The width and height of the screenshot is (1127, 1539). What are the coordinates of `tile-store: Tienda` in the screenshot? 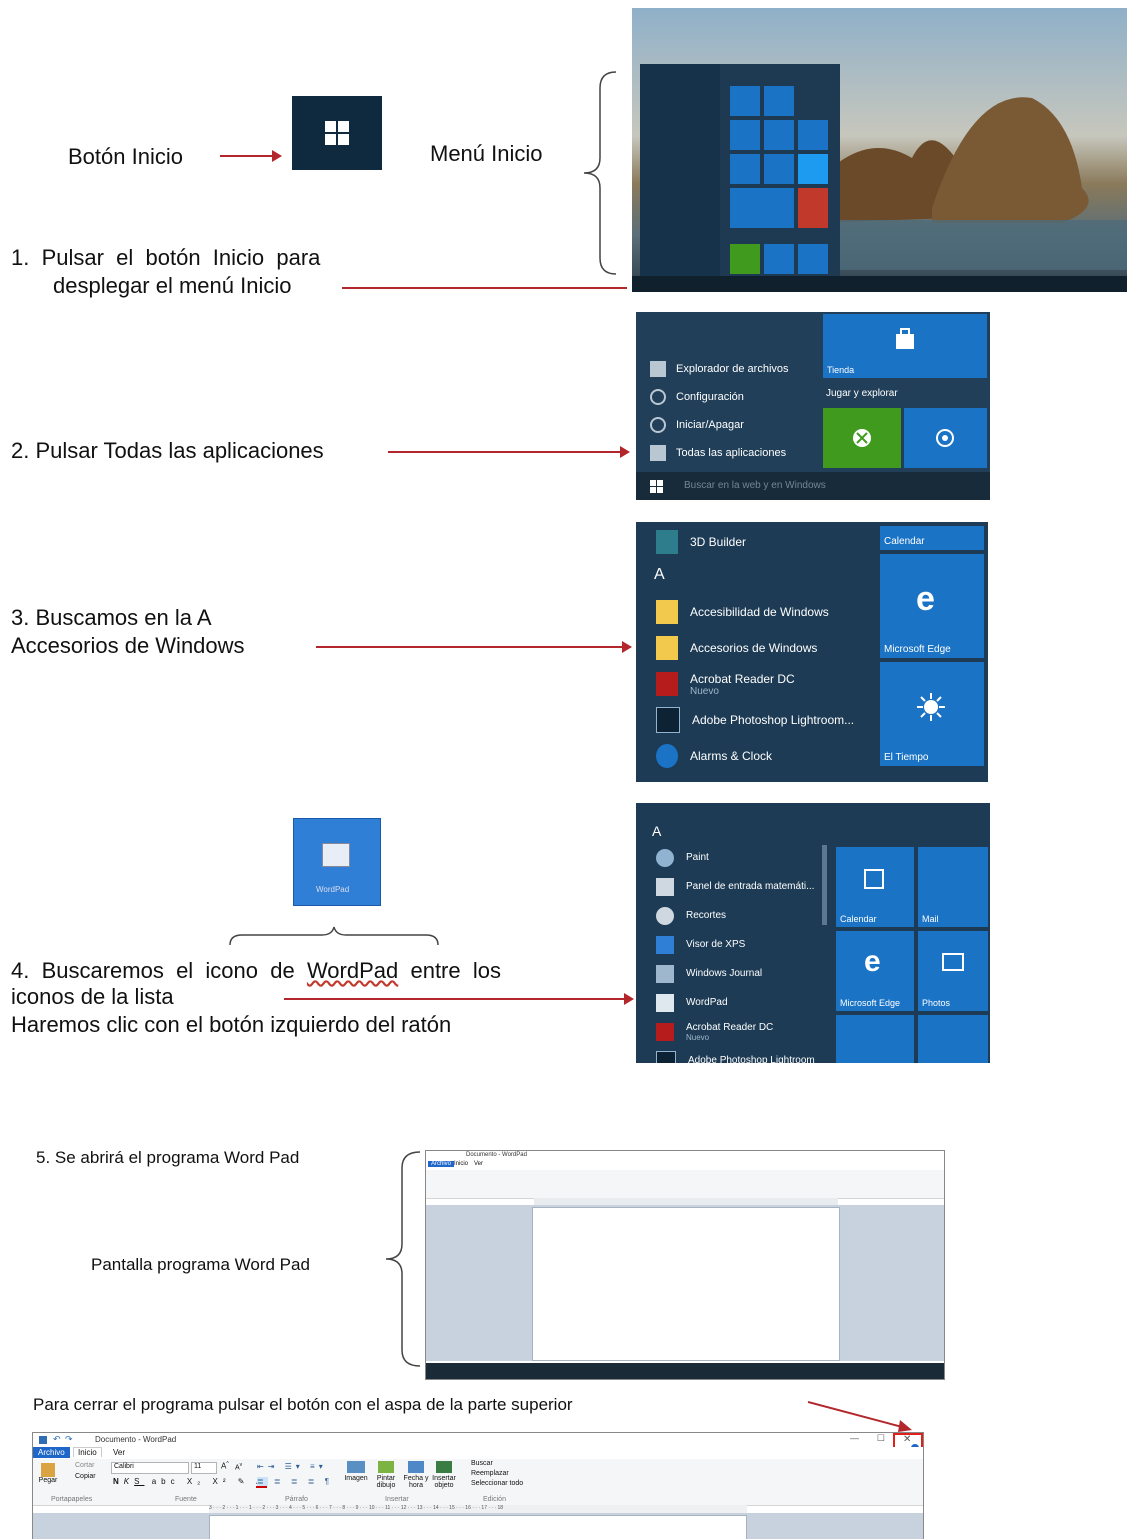 It's located at (905, 346).